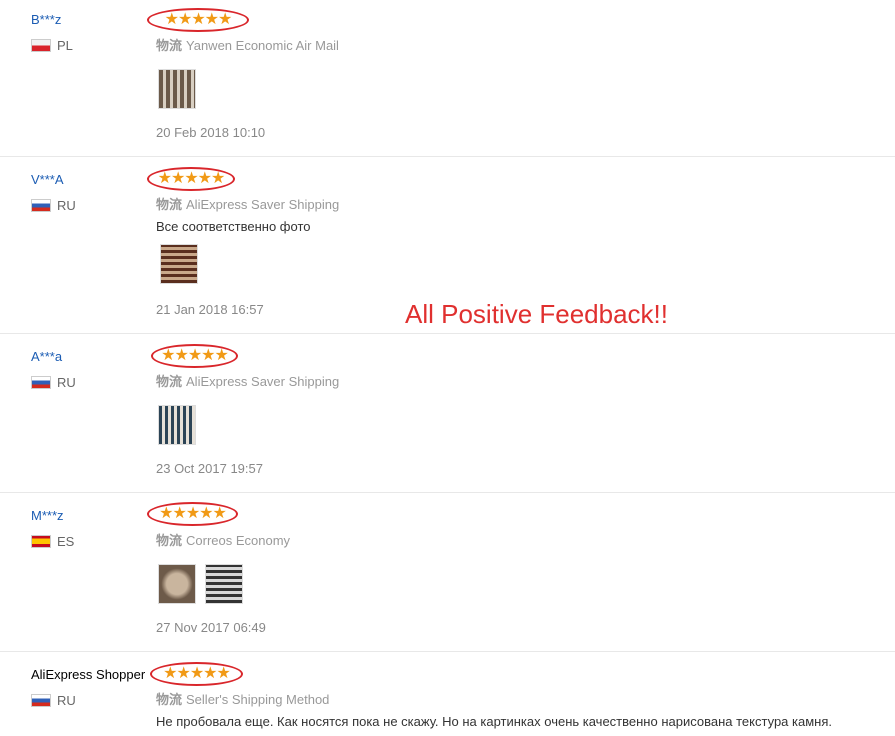 The height and width of the screenshot is (736, 895). Describe the element at coordinates (41, 45) in the screenshot. I see `poland-flag-icon` at that location.